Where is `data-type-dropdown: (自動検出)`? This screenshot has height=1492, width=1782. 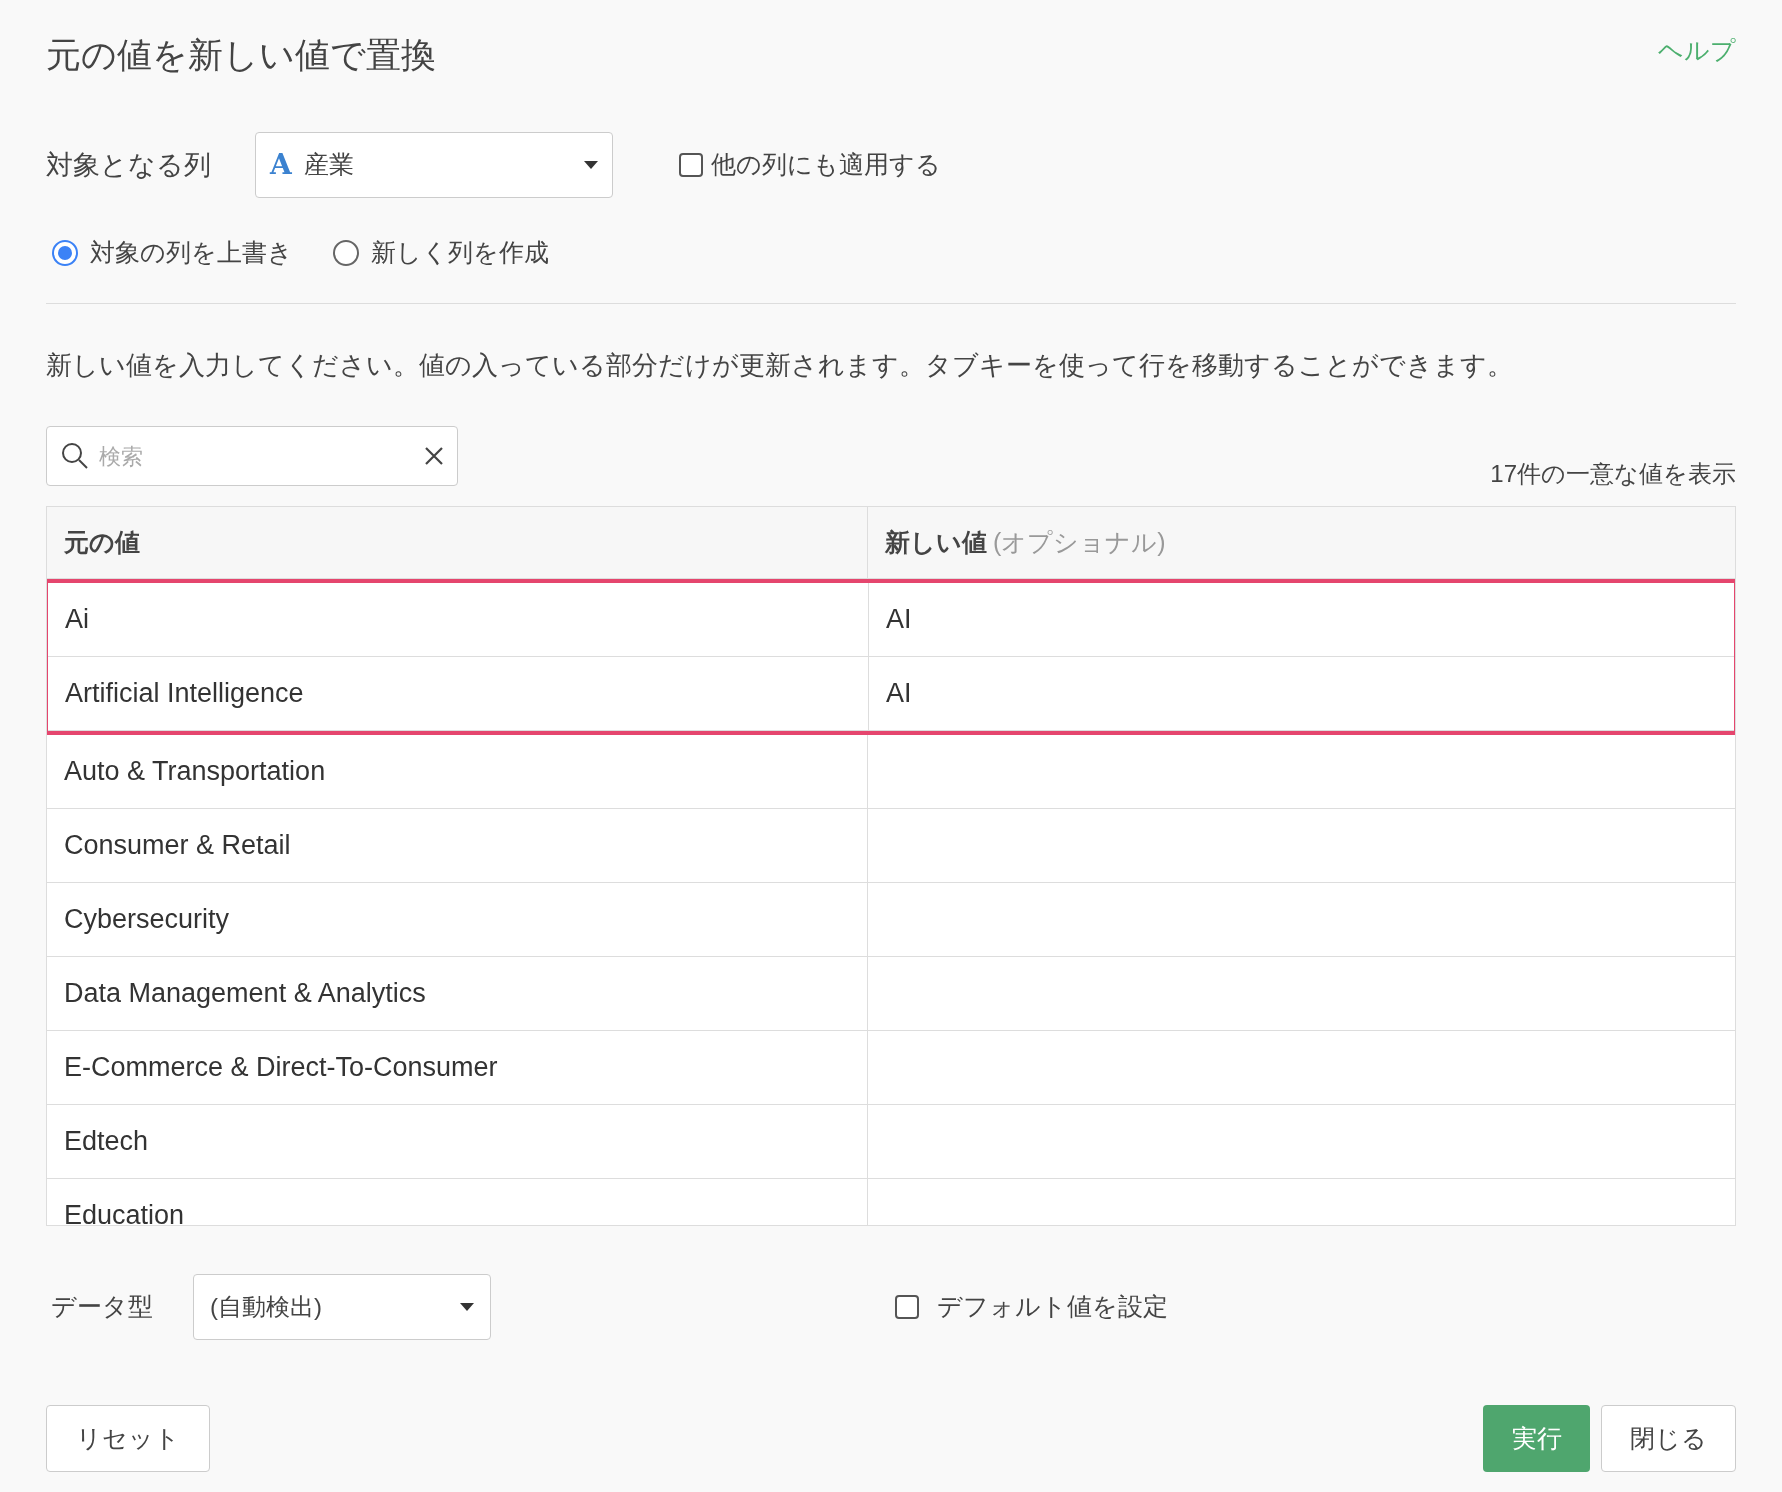
data-type-dropdown: (自動検出) is located at coordinates (342, 1307).